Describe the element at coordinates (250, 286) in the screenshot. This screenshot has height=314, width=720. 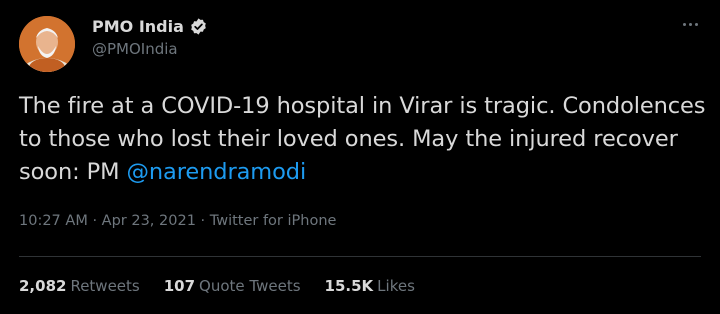
I see `quote-tweets-label: Quote Tweets` at that location.